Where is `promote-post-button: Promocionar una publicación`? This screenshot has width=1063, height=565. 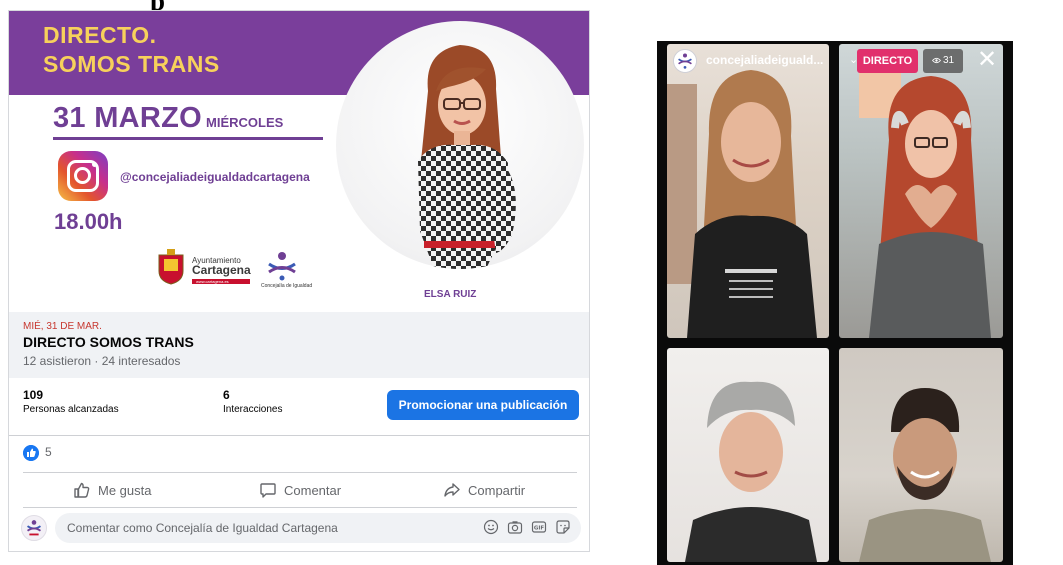
promote-post-button: Promocionar una publicación is located at coordinates (483, 405).